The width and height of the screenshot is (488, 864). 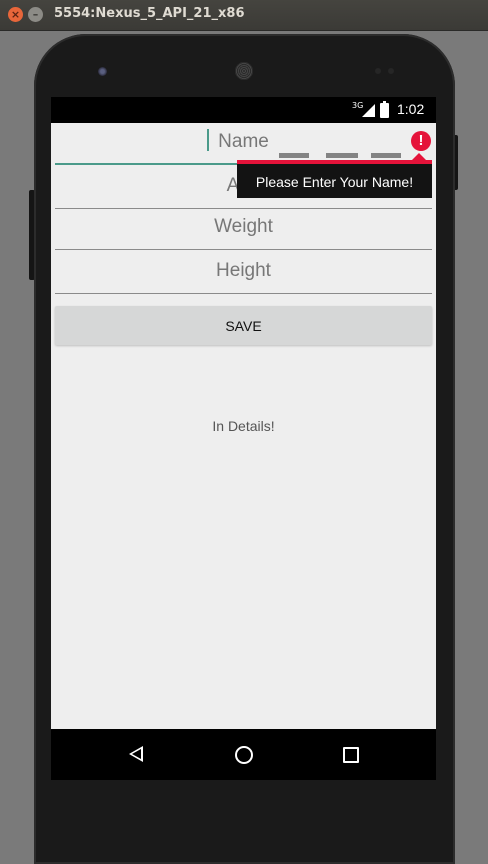 What do you see at coordinates (243, 293) in the screenshot?
I see `height-underline` at bounding box center [243, 293].